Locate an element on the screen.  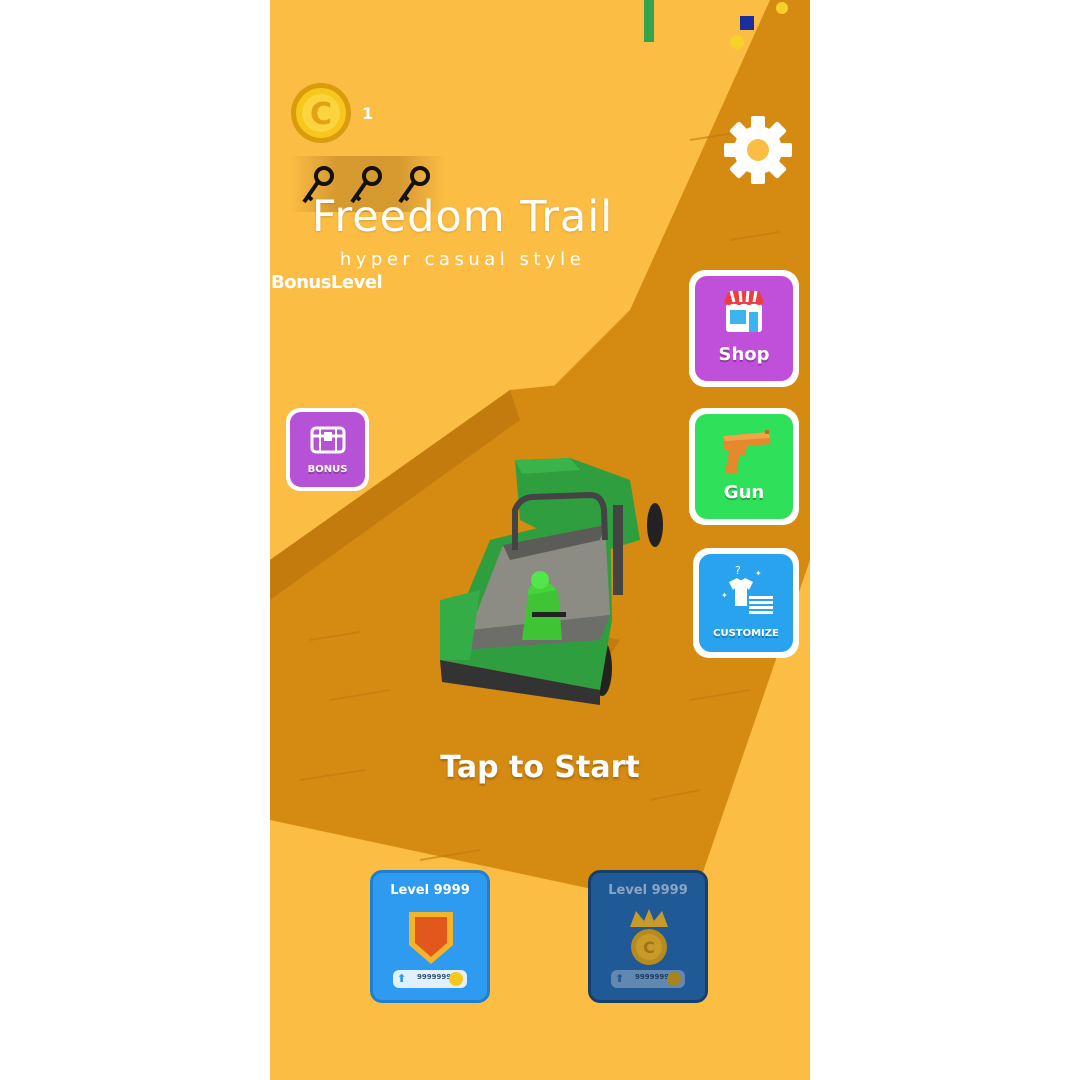
gun-button: Gun is located at coordinates (744, 466).